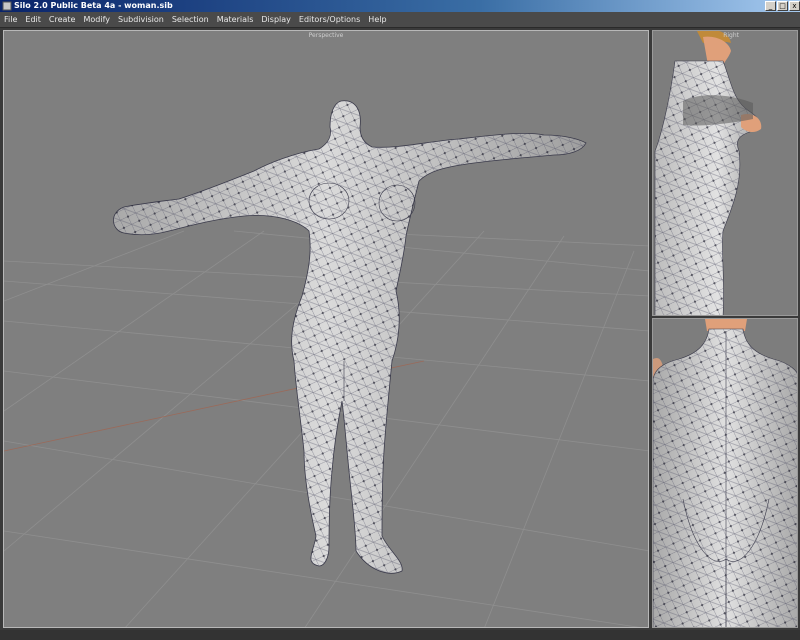  Describe the element at coordinates (10, 20) in the screenshot. I see `menu-file: File` at that location.